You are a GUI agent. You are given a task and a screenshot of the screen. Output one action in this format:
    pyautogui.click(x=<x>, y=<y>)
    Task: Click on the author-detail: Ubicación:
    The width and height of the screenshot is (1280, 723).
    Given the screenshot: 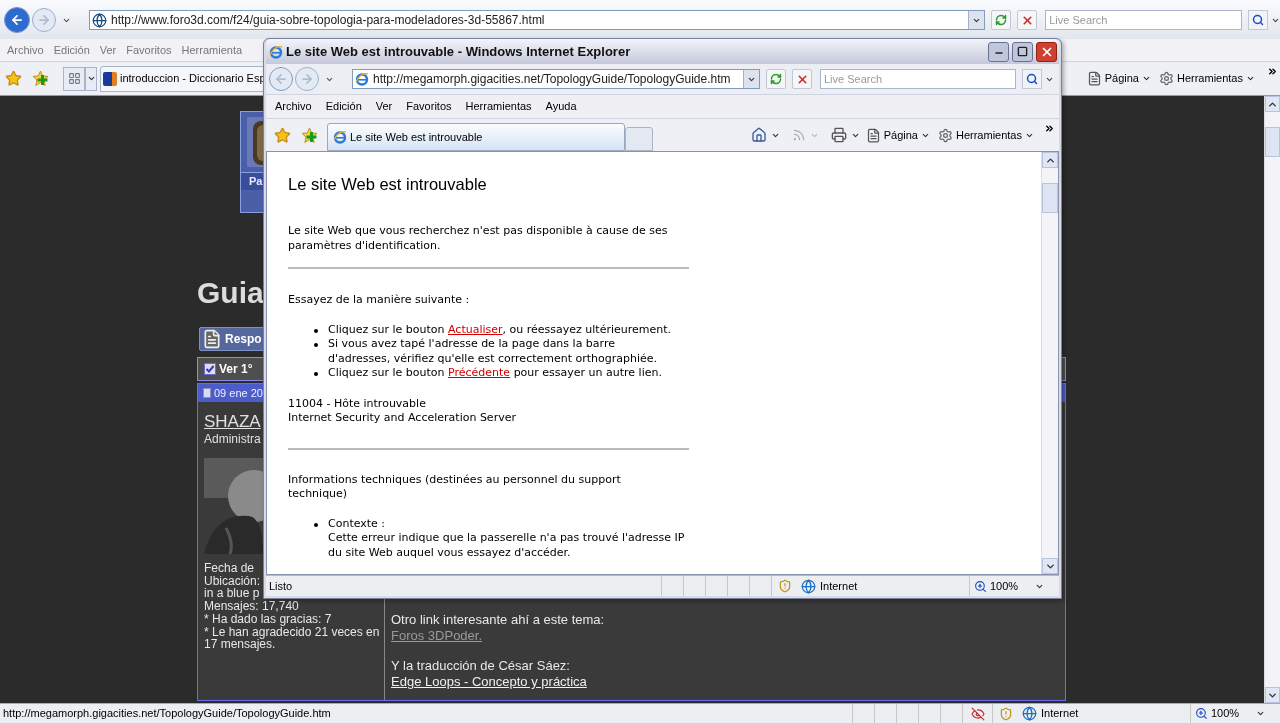 What is the action you would take?
    pyautogui.click(x=232, y=581)
    